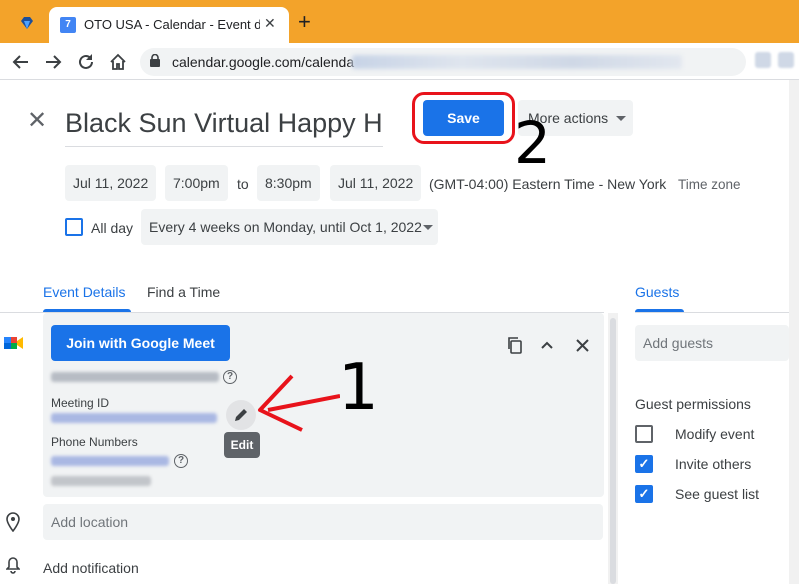 The height and width of the screenshot is (584, 799). Describe the element at coordinates (196, 183) in the screenshot. I see `start-time-chip: 7:00pm` at that location.